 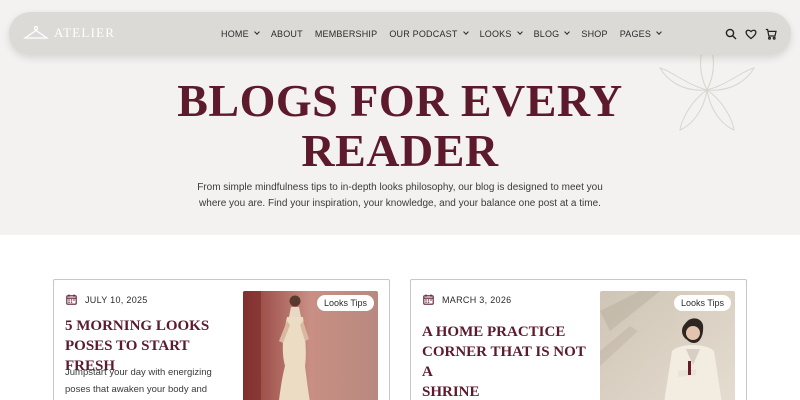 I want to click on nav-item-blog: BLOG, so click(x=552, y=33).